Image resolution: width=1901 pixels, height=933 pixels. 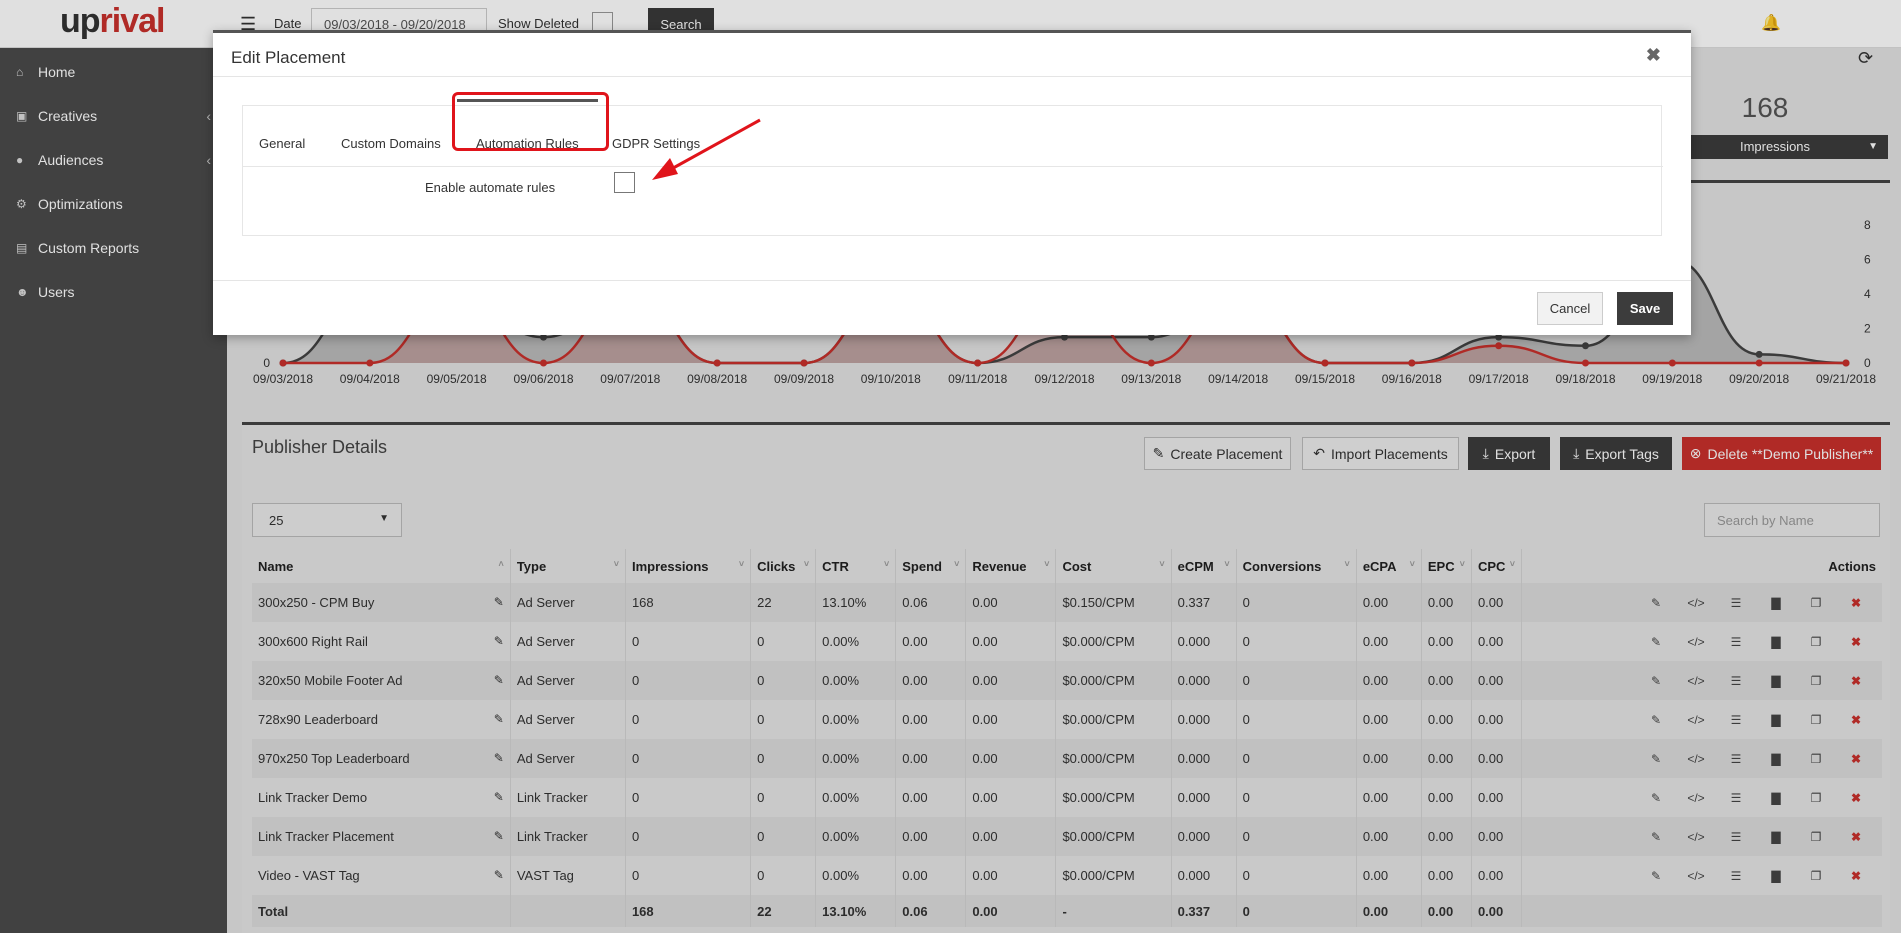 What do you see at coordinates (530, 121) in the screenshot?
I see `highlight-annotation` at bounding box center [530, 121].